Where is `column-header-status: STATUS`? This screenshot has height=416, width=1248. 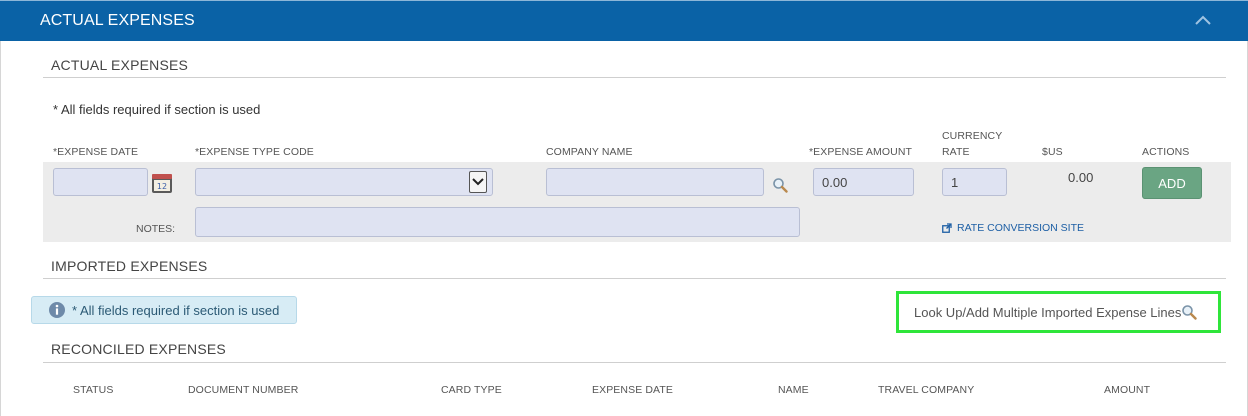
column-header-status: STATUS is located at coordinates (93, 390).